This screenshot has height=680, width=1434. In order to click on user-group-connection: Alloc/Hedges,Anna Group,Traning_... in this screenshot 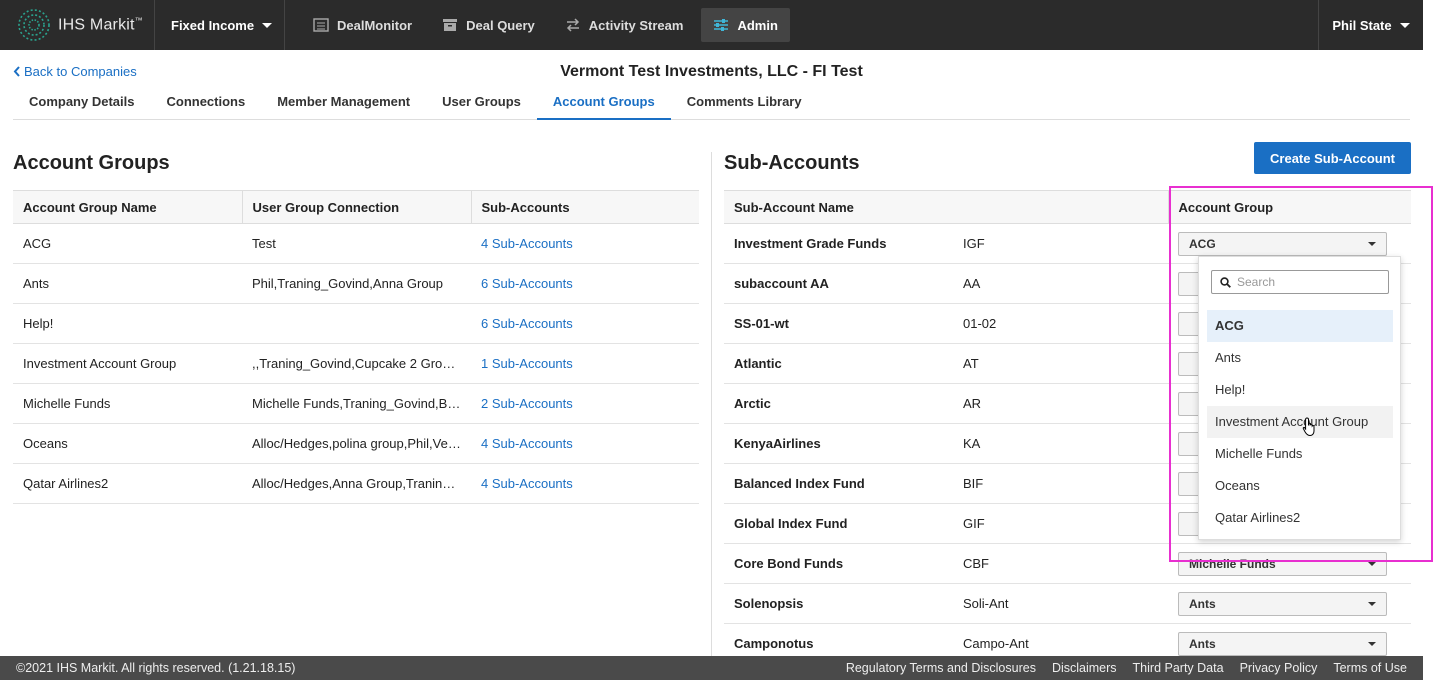, I will do `click(356, 483)`.